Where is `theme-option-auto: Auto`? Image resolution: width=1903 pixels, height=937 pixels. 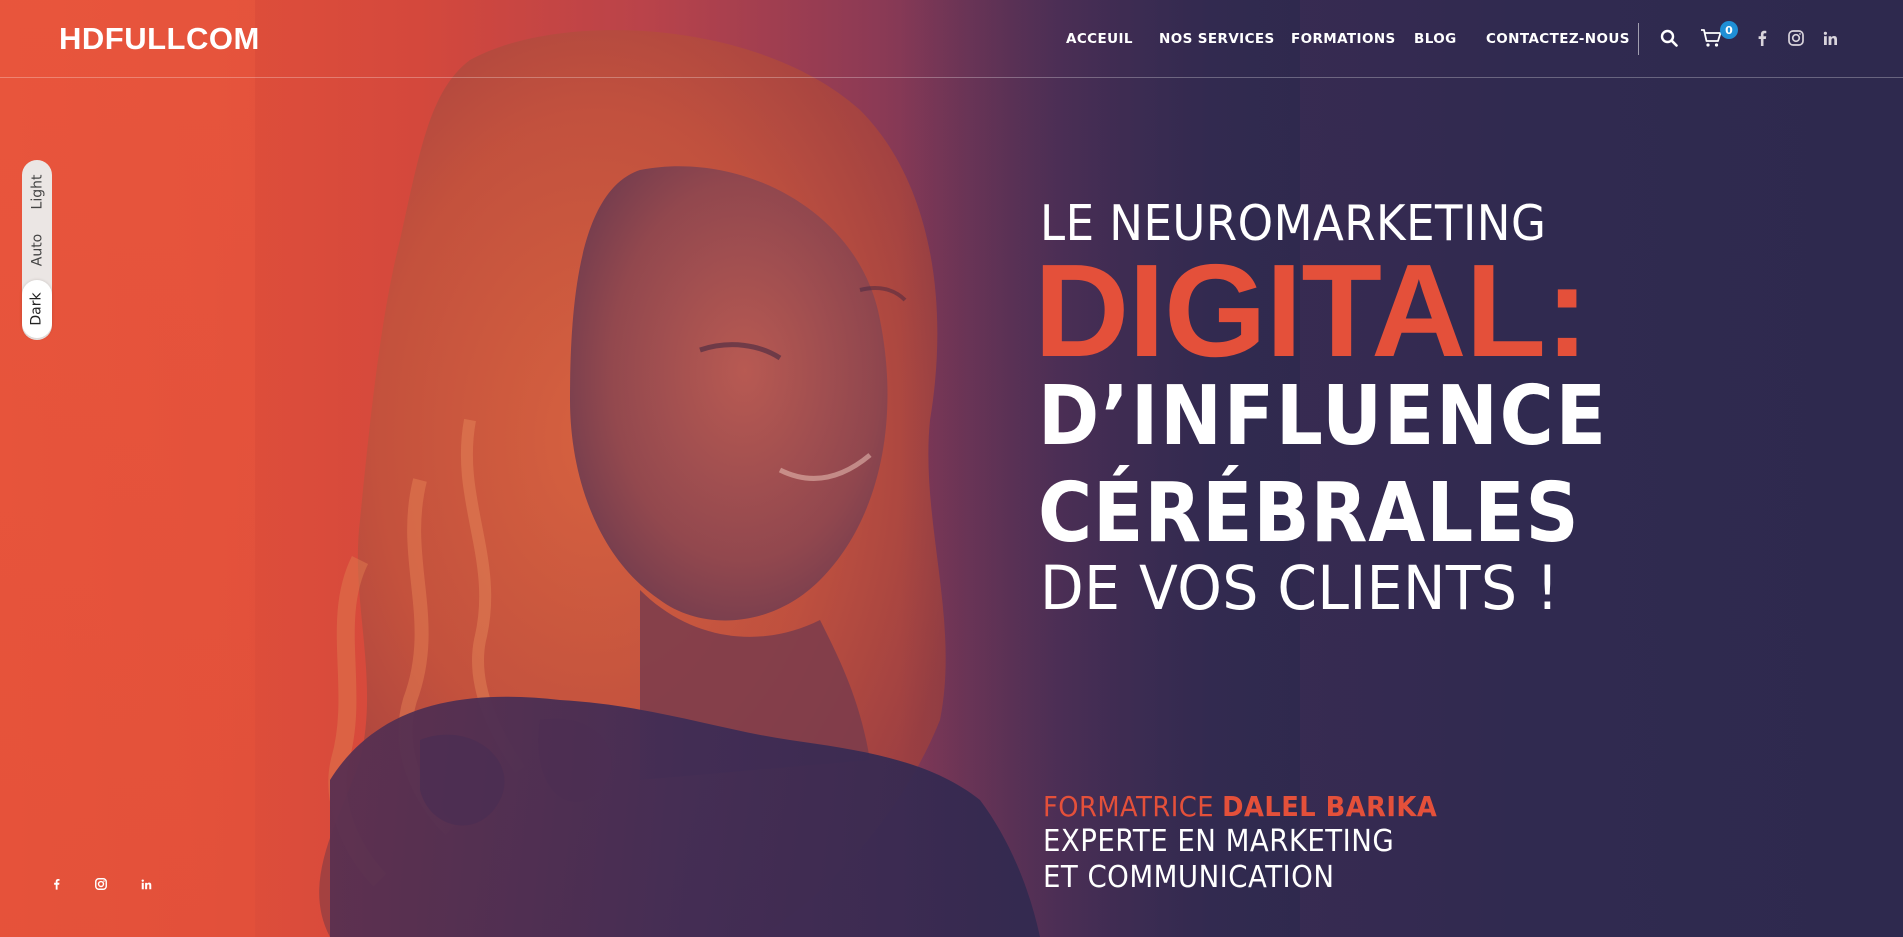
theme-option-auto: Auto is located at coordinates (37, 250).